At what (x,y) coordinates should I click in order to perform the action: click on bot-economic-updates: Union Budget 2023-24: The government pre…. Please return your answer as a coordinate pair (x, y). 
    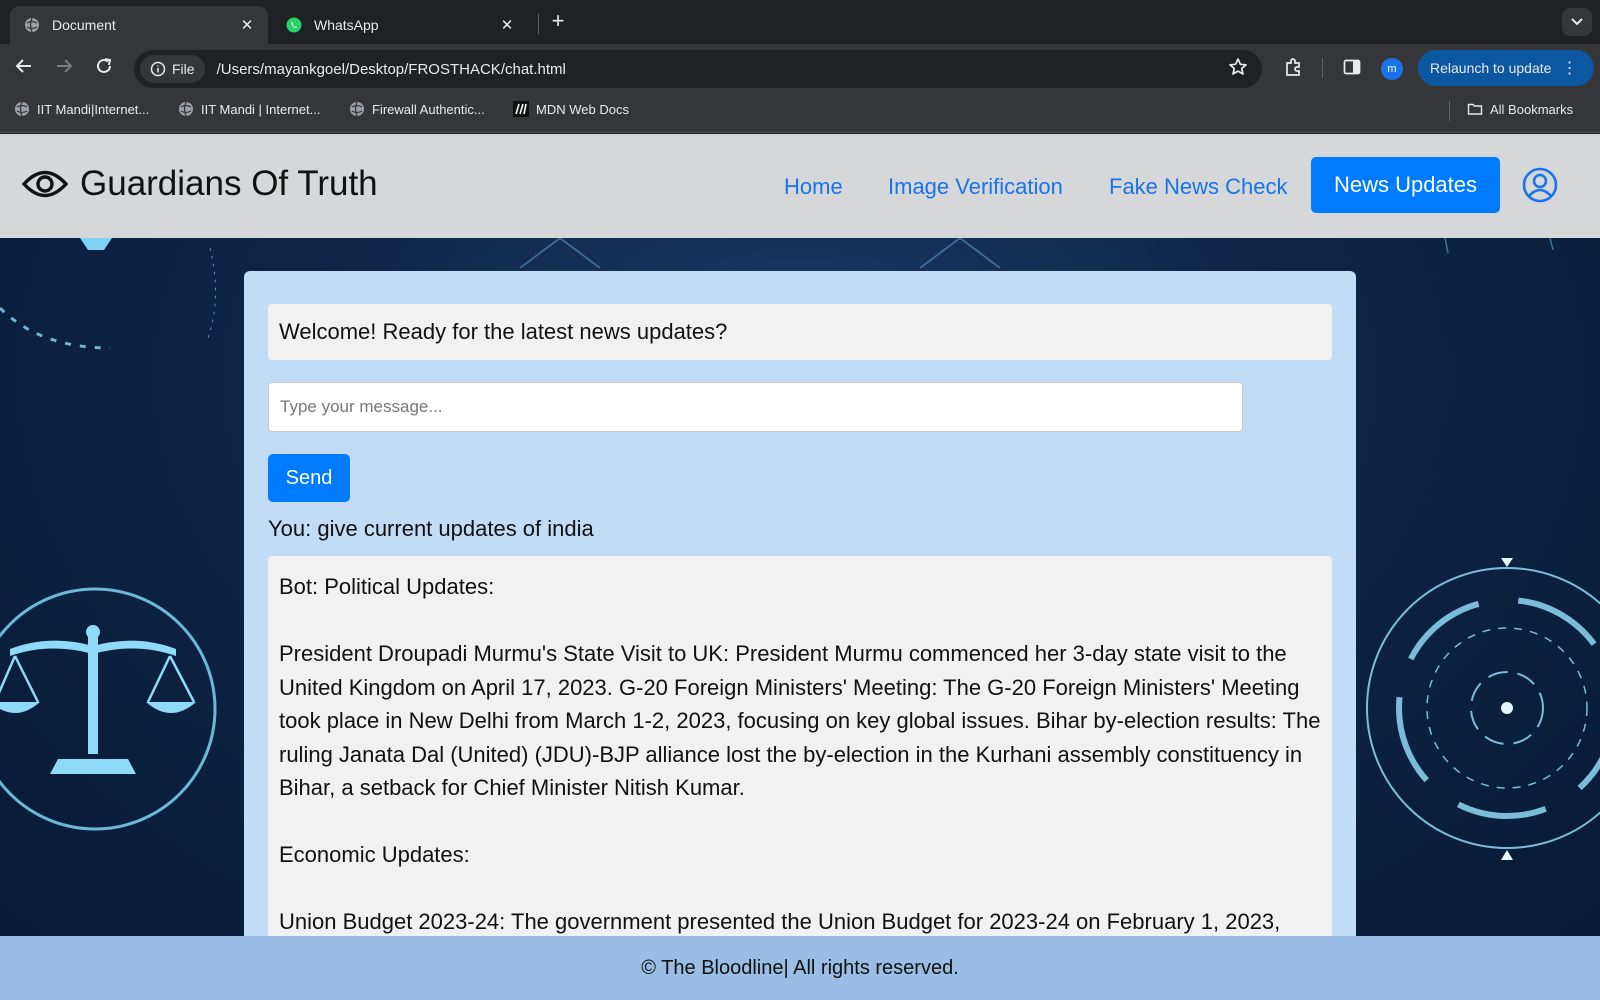
    Looking at the image, I should click on (780, 921).